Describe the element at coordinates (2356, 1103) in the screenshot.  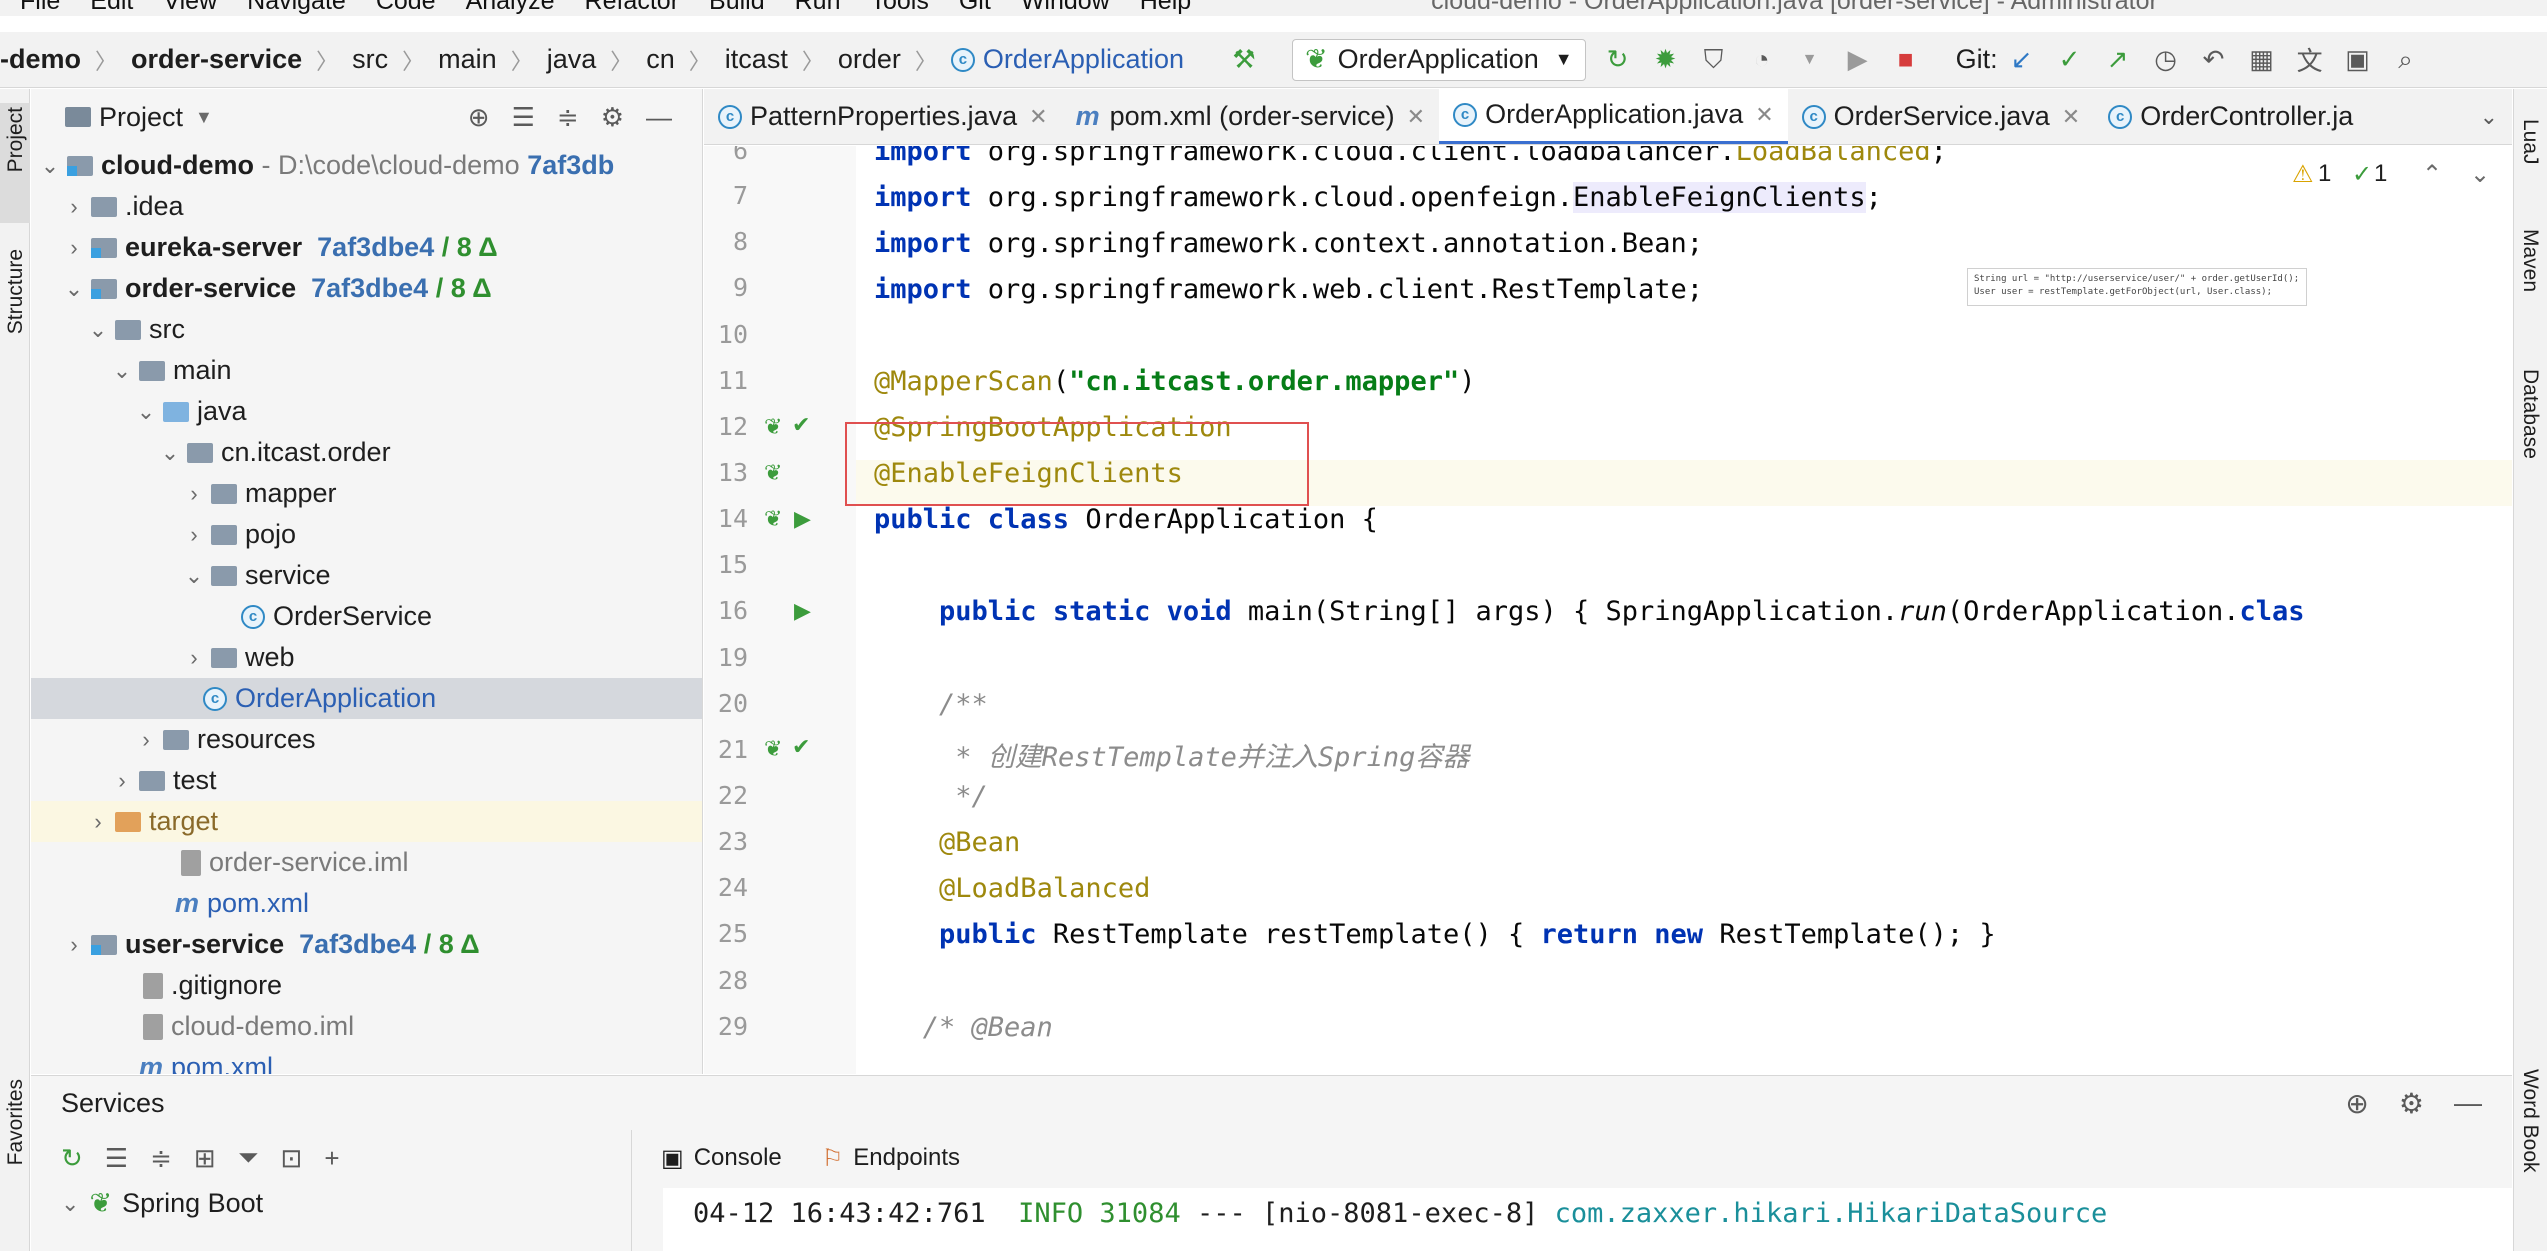
I see `target-icon: ⊕` at that location.